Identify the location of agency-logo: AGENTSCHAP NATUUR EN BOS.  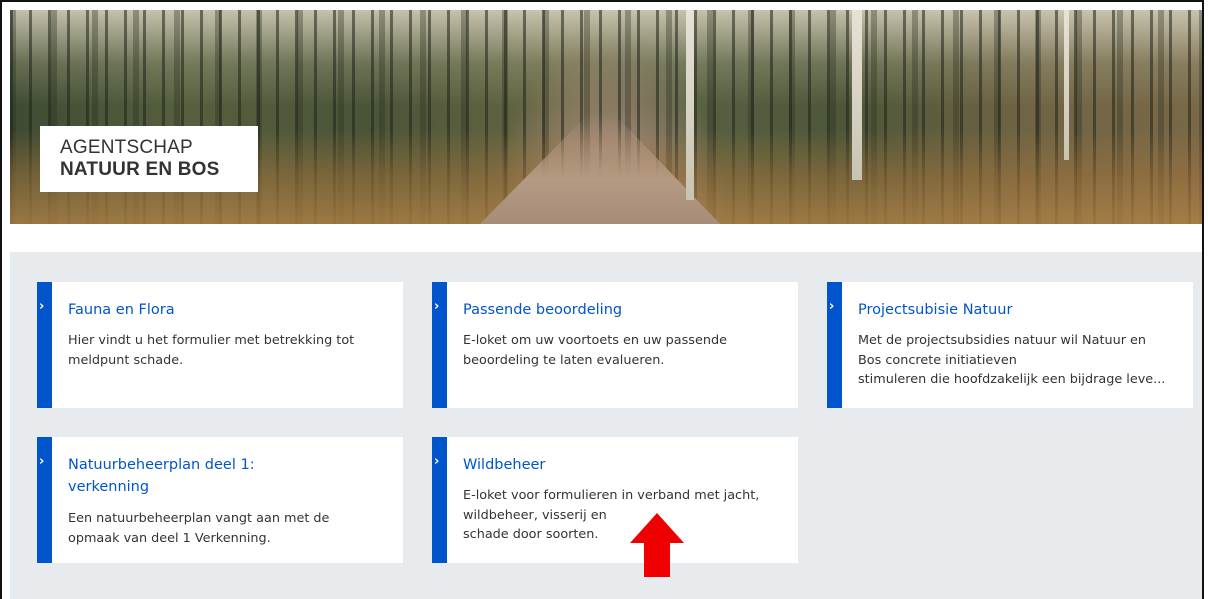
(149, 159).